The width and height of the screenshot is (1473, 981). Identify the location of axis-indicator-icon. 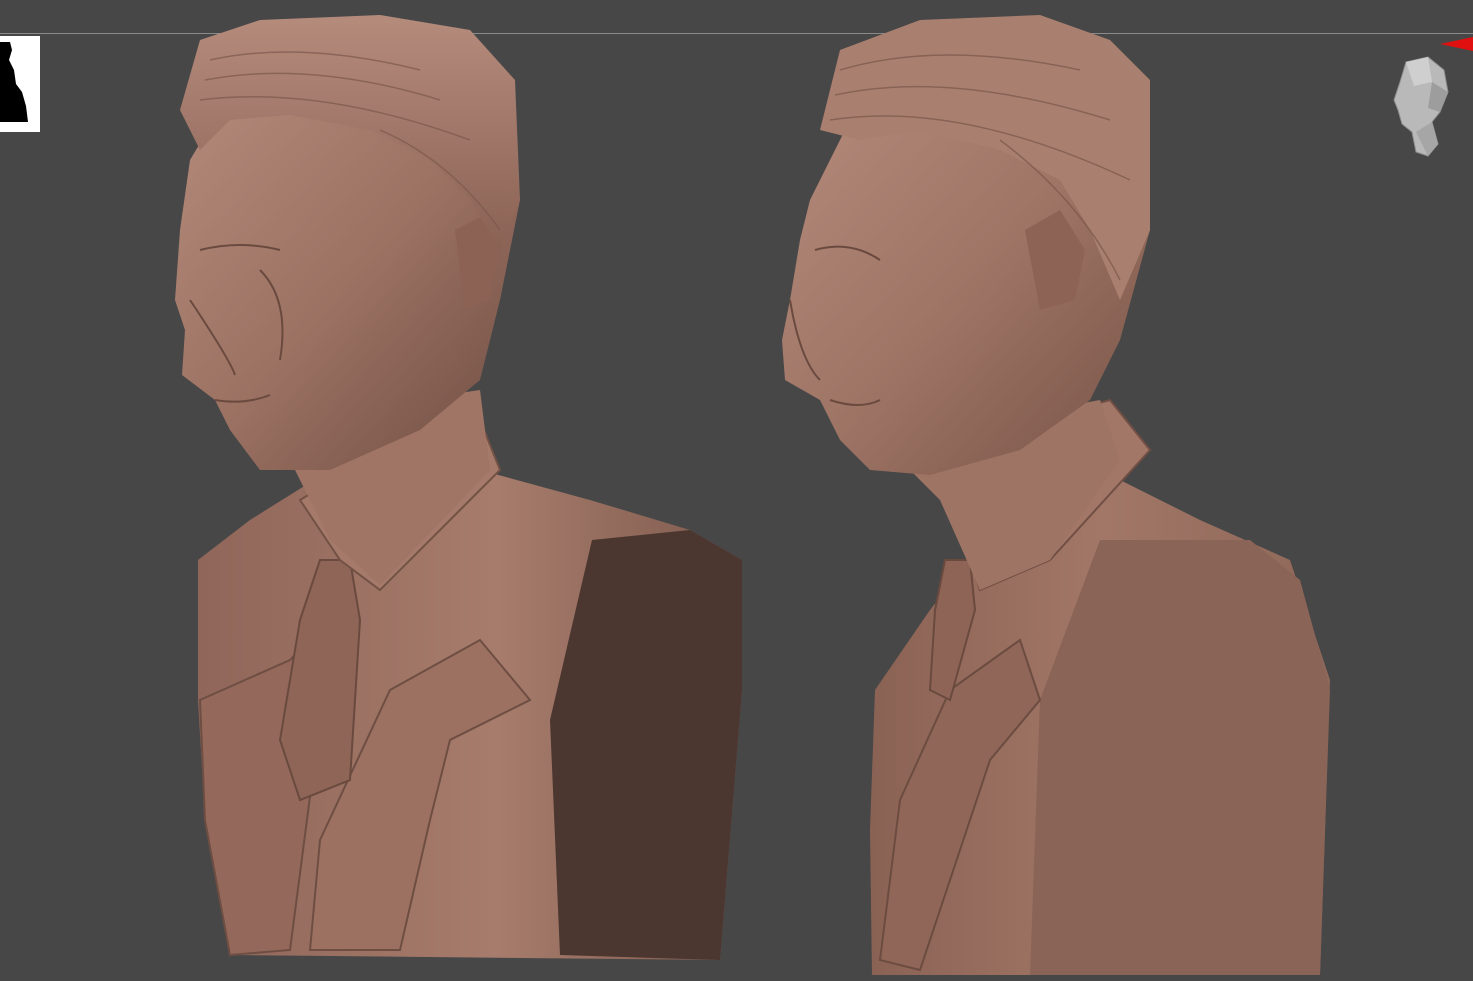
(1456, 44).